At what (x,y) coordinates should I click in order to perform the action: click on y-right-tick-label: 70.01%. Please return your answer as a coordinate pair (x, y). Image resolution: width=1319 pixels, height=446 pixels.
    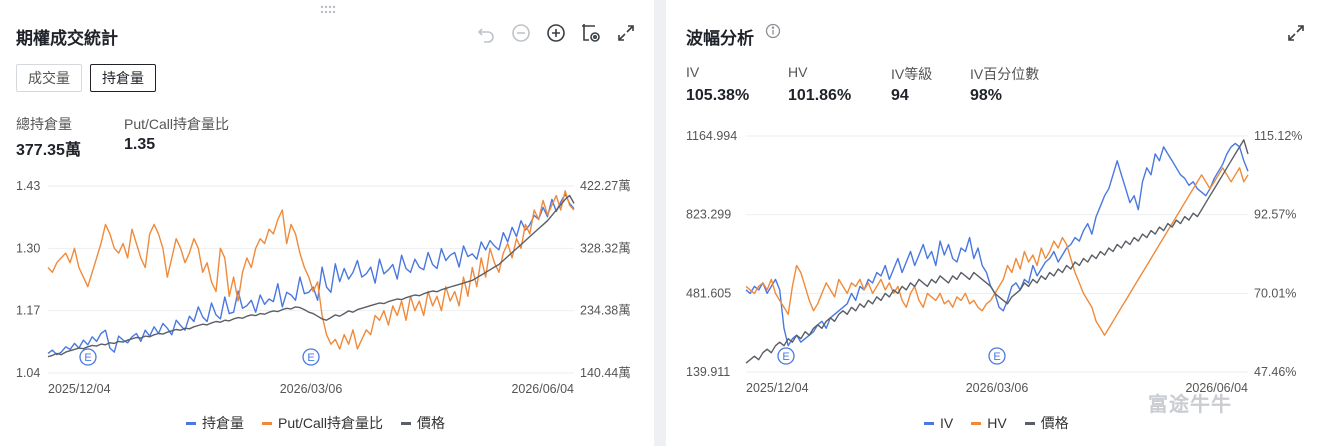
    Looking at the image, I should click on (1275, 293).